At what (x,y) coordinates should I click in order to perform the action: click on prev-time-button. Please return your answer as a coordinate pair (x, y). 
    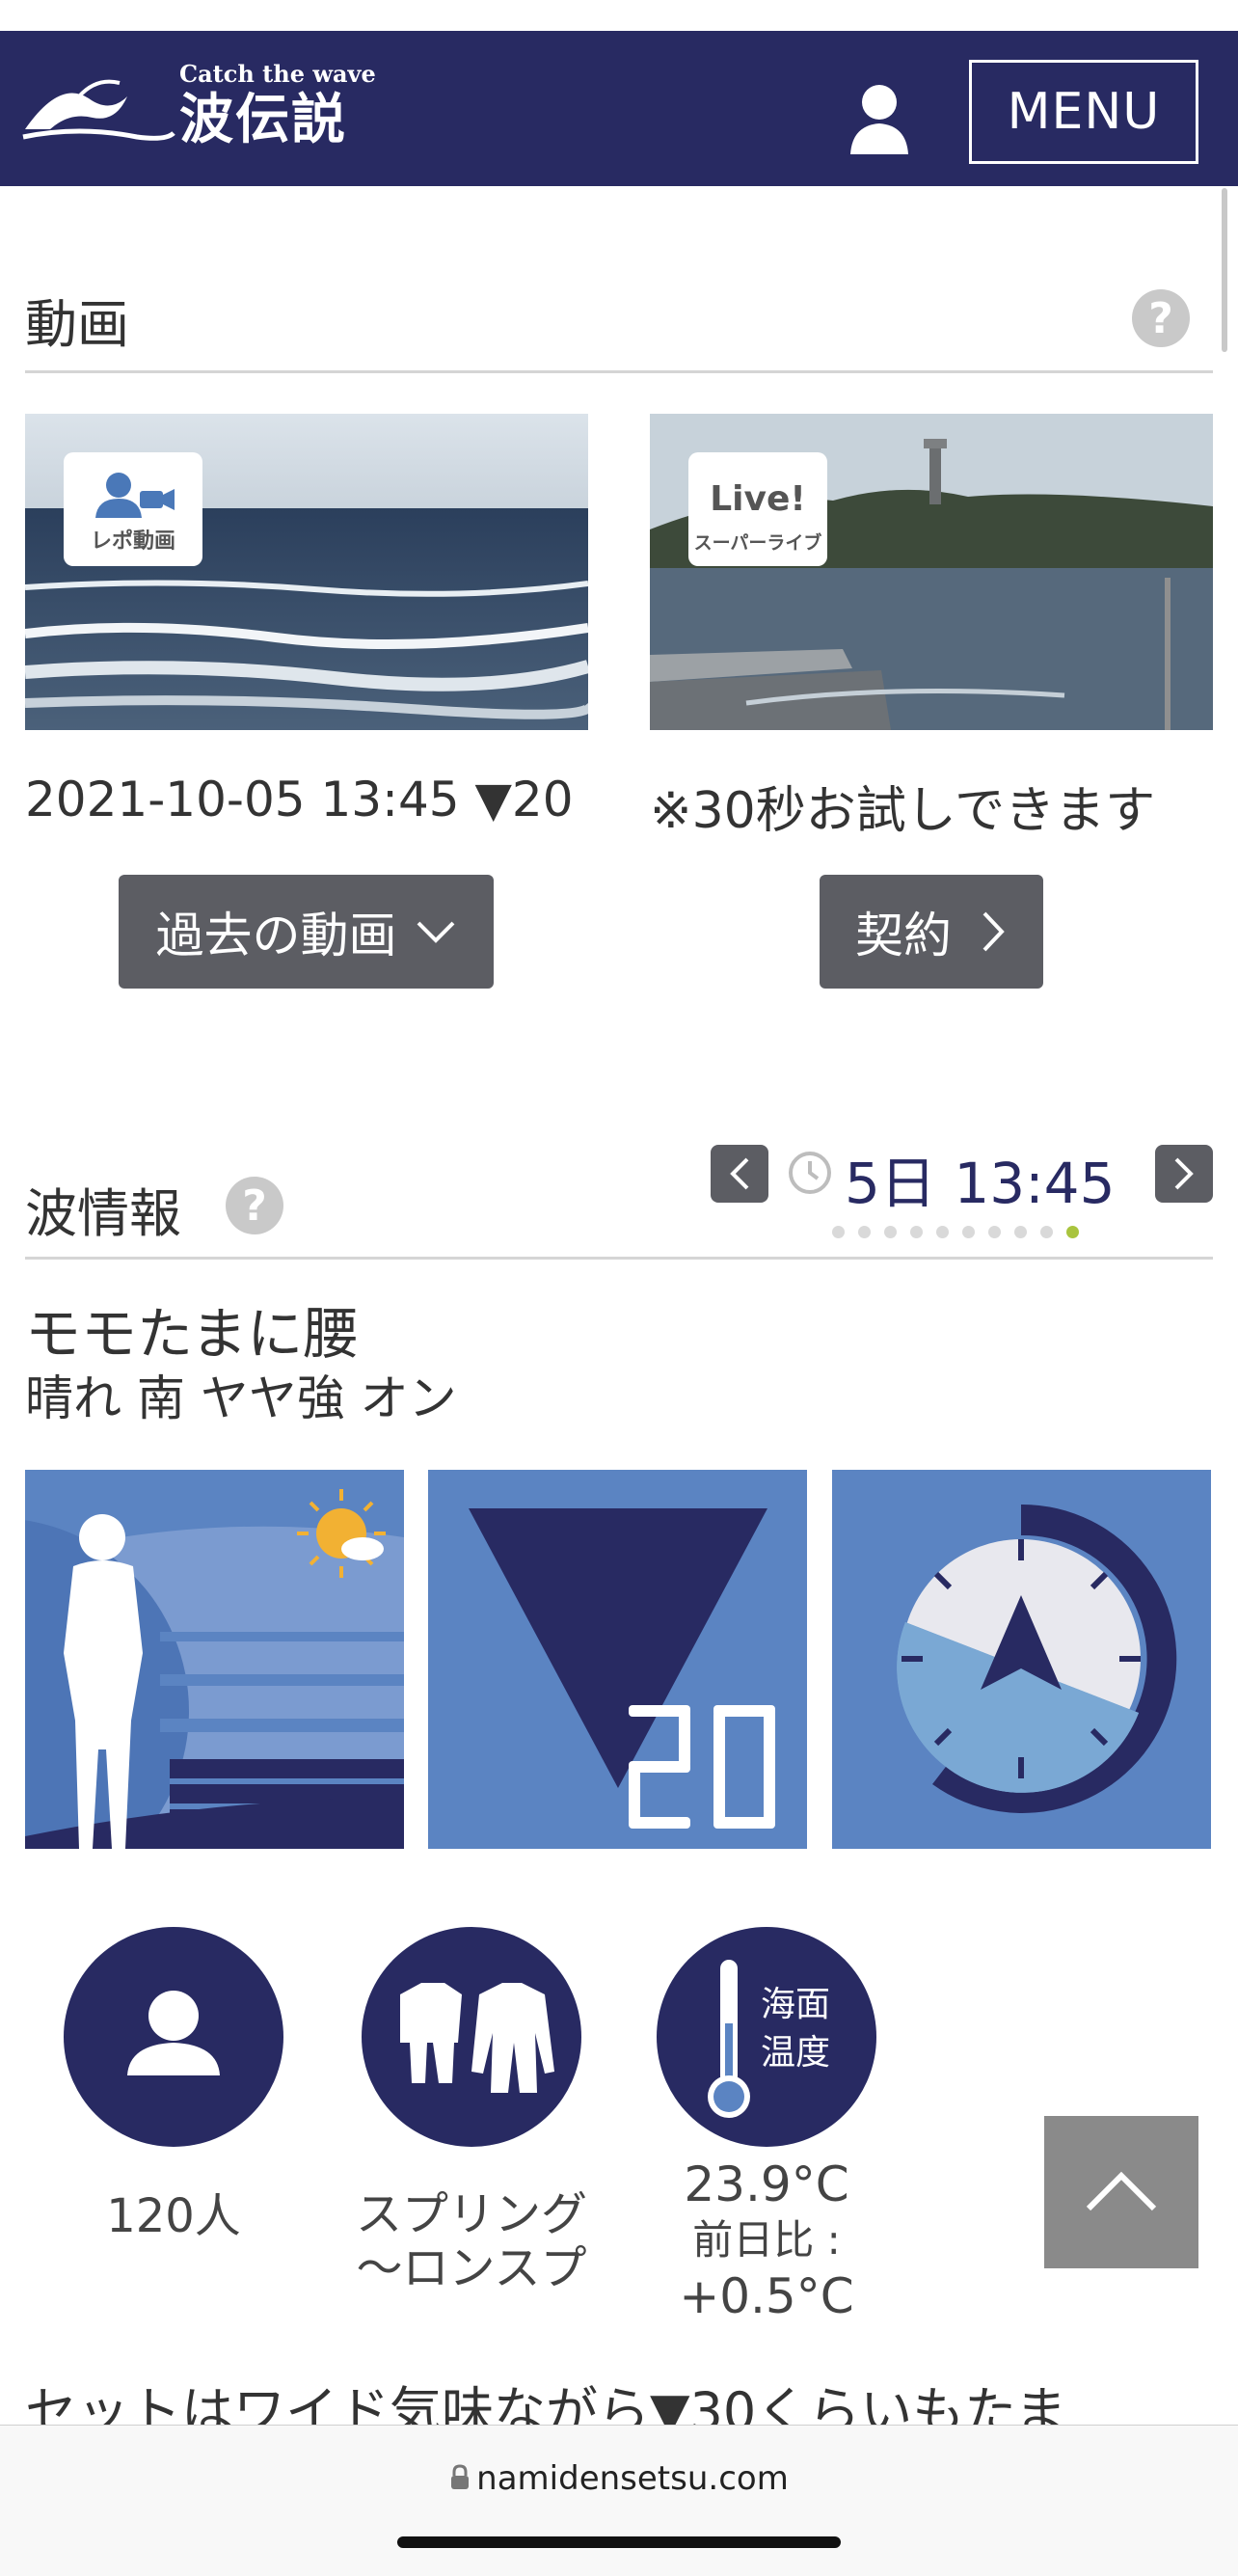
    Looking at the image, I should click on (739, 1174).